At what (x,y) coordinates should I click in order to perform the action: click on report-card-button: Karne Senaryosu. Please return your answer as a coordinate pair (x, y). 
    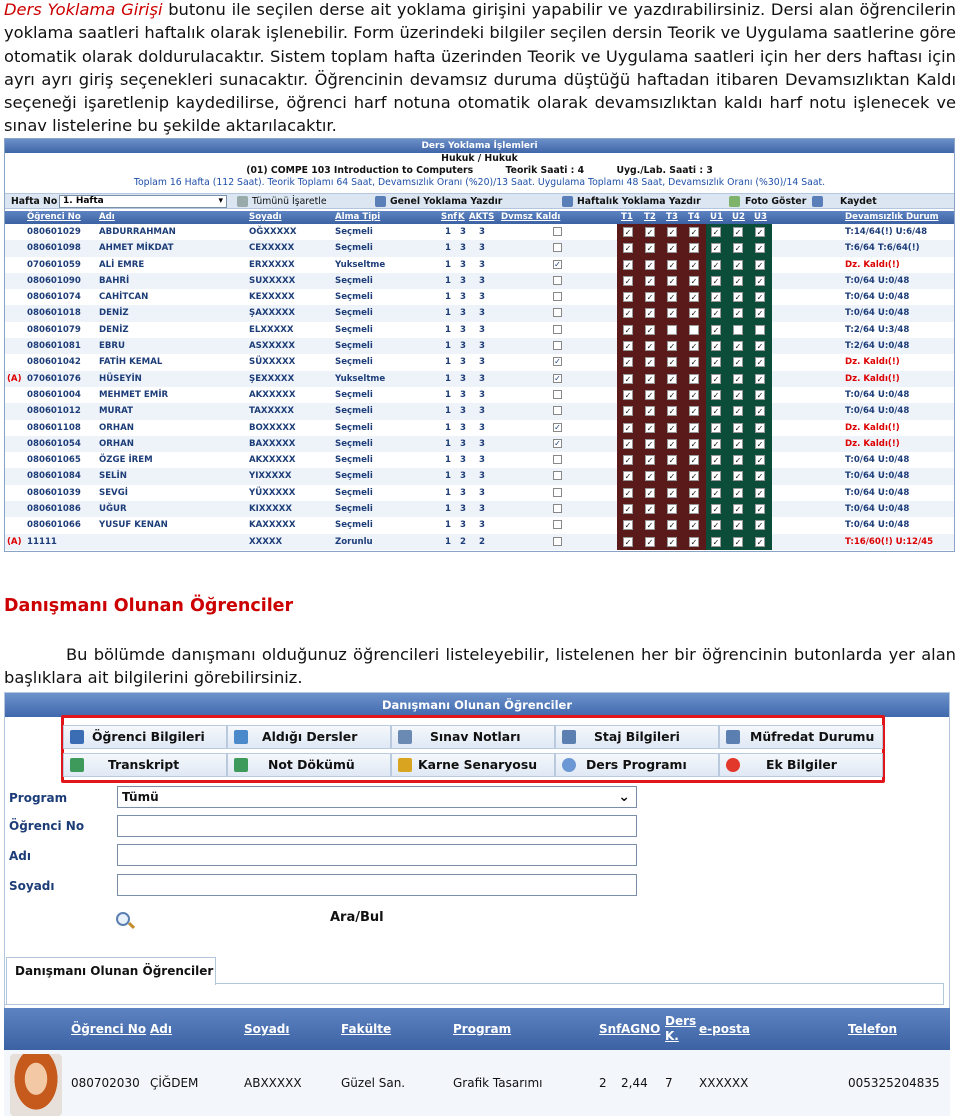
    Looking at the image, I should click on (473, 765).